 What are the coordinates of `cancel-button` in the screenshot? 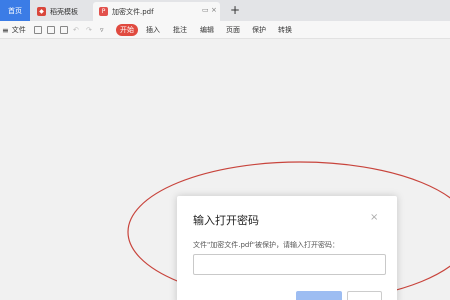 It's located at (364, 295).